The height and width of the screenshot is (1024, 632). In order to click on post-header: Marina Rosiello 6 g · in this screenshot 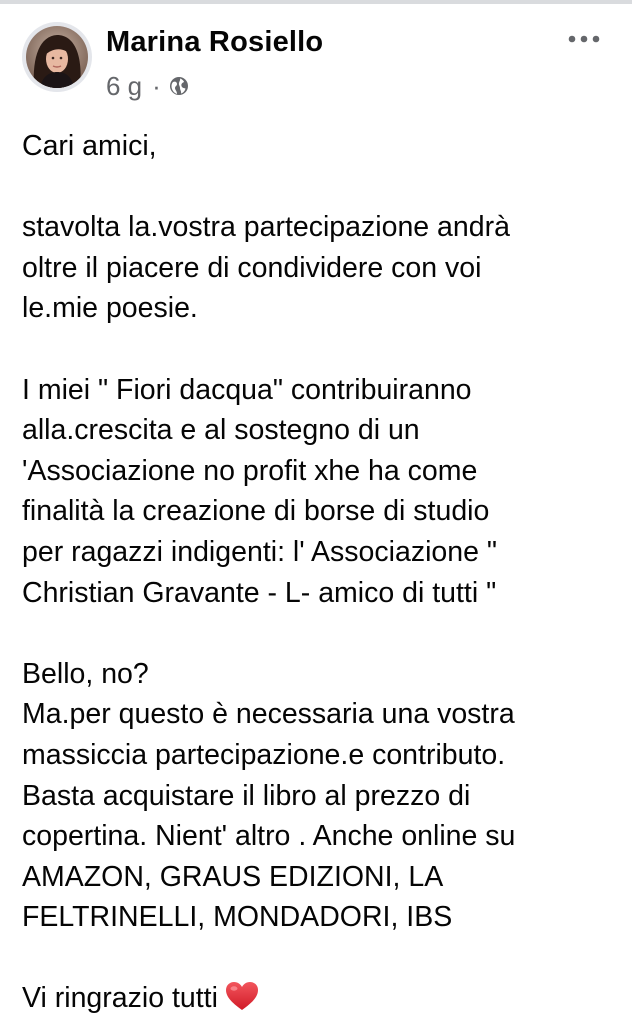, I will do `click(316, 55)`.